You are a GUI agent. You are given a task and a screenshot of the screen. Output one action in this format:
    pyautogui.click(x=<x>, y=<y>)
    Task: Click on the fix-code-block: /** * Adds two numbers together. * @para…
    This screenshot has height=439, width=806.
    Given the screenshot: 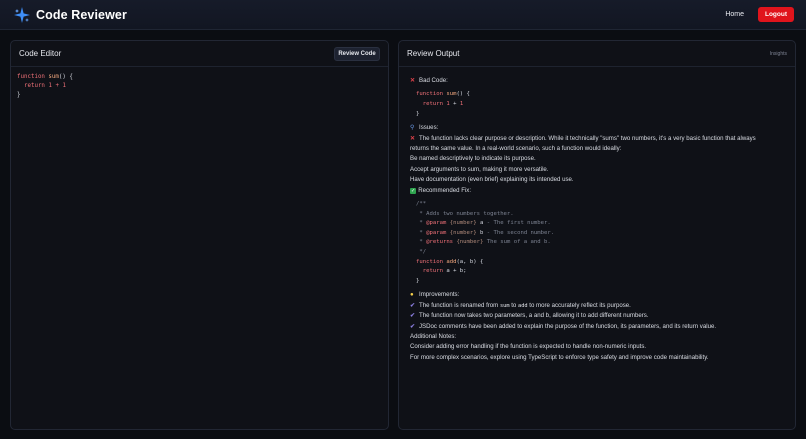 What is the action you would take?
    pyautogui.click(x=485, y=242)
    